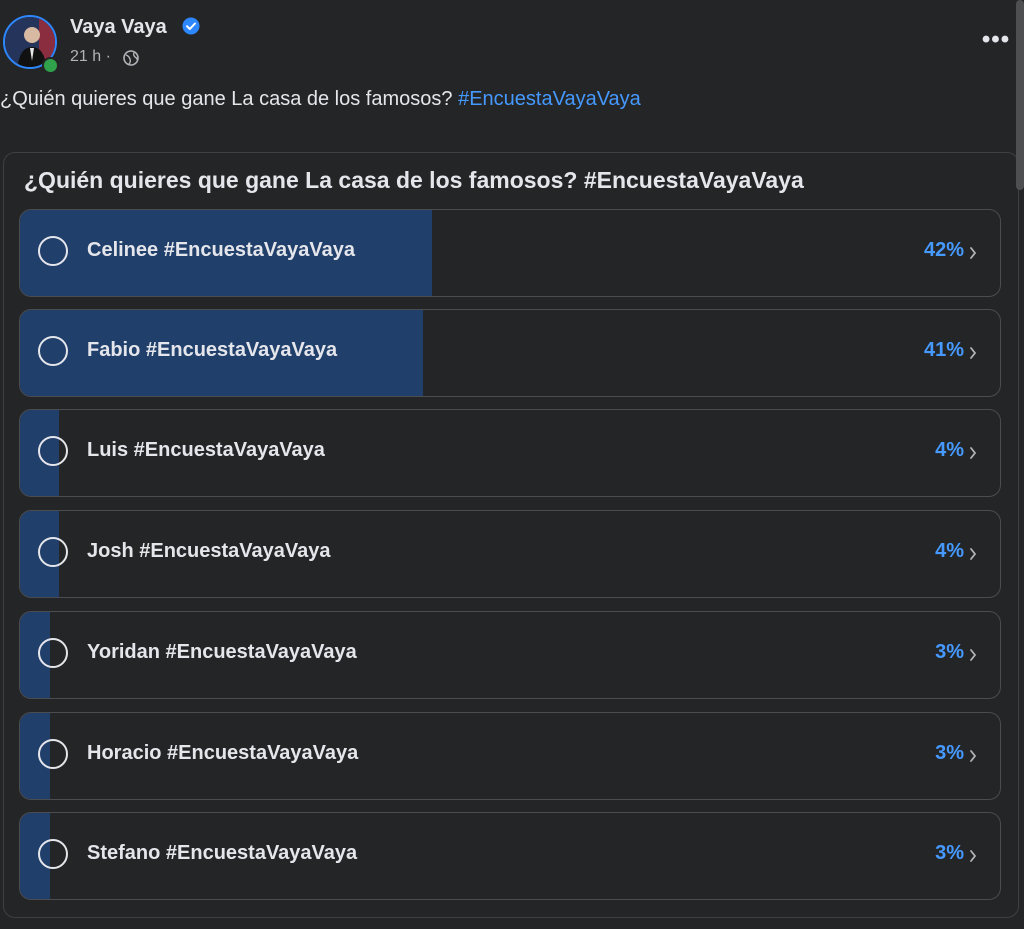 The width and height of the screenshot is (1024, 929). Describe the element at coordinates (944, 250) in the screenshot. I see `poll-option-percent: 42%` at that location.